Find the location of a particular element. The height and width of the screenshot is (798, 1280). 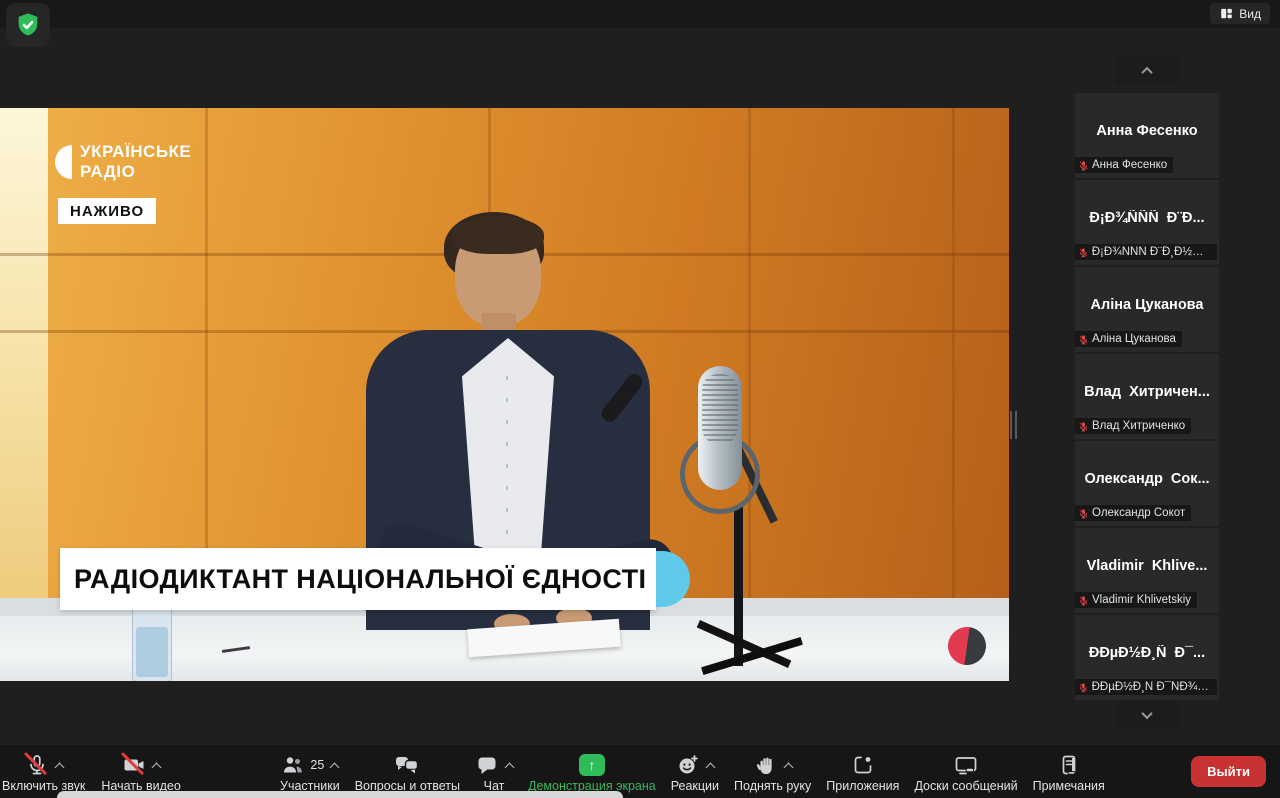

presenter-shirt is located at coordinates (508, 458).